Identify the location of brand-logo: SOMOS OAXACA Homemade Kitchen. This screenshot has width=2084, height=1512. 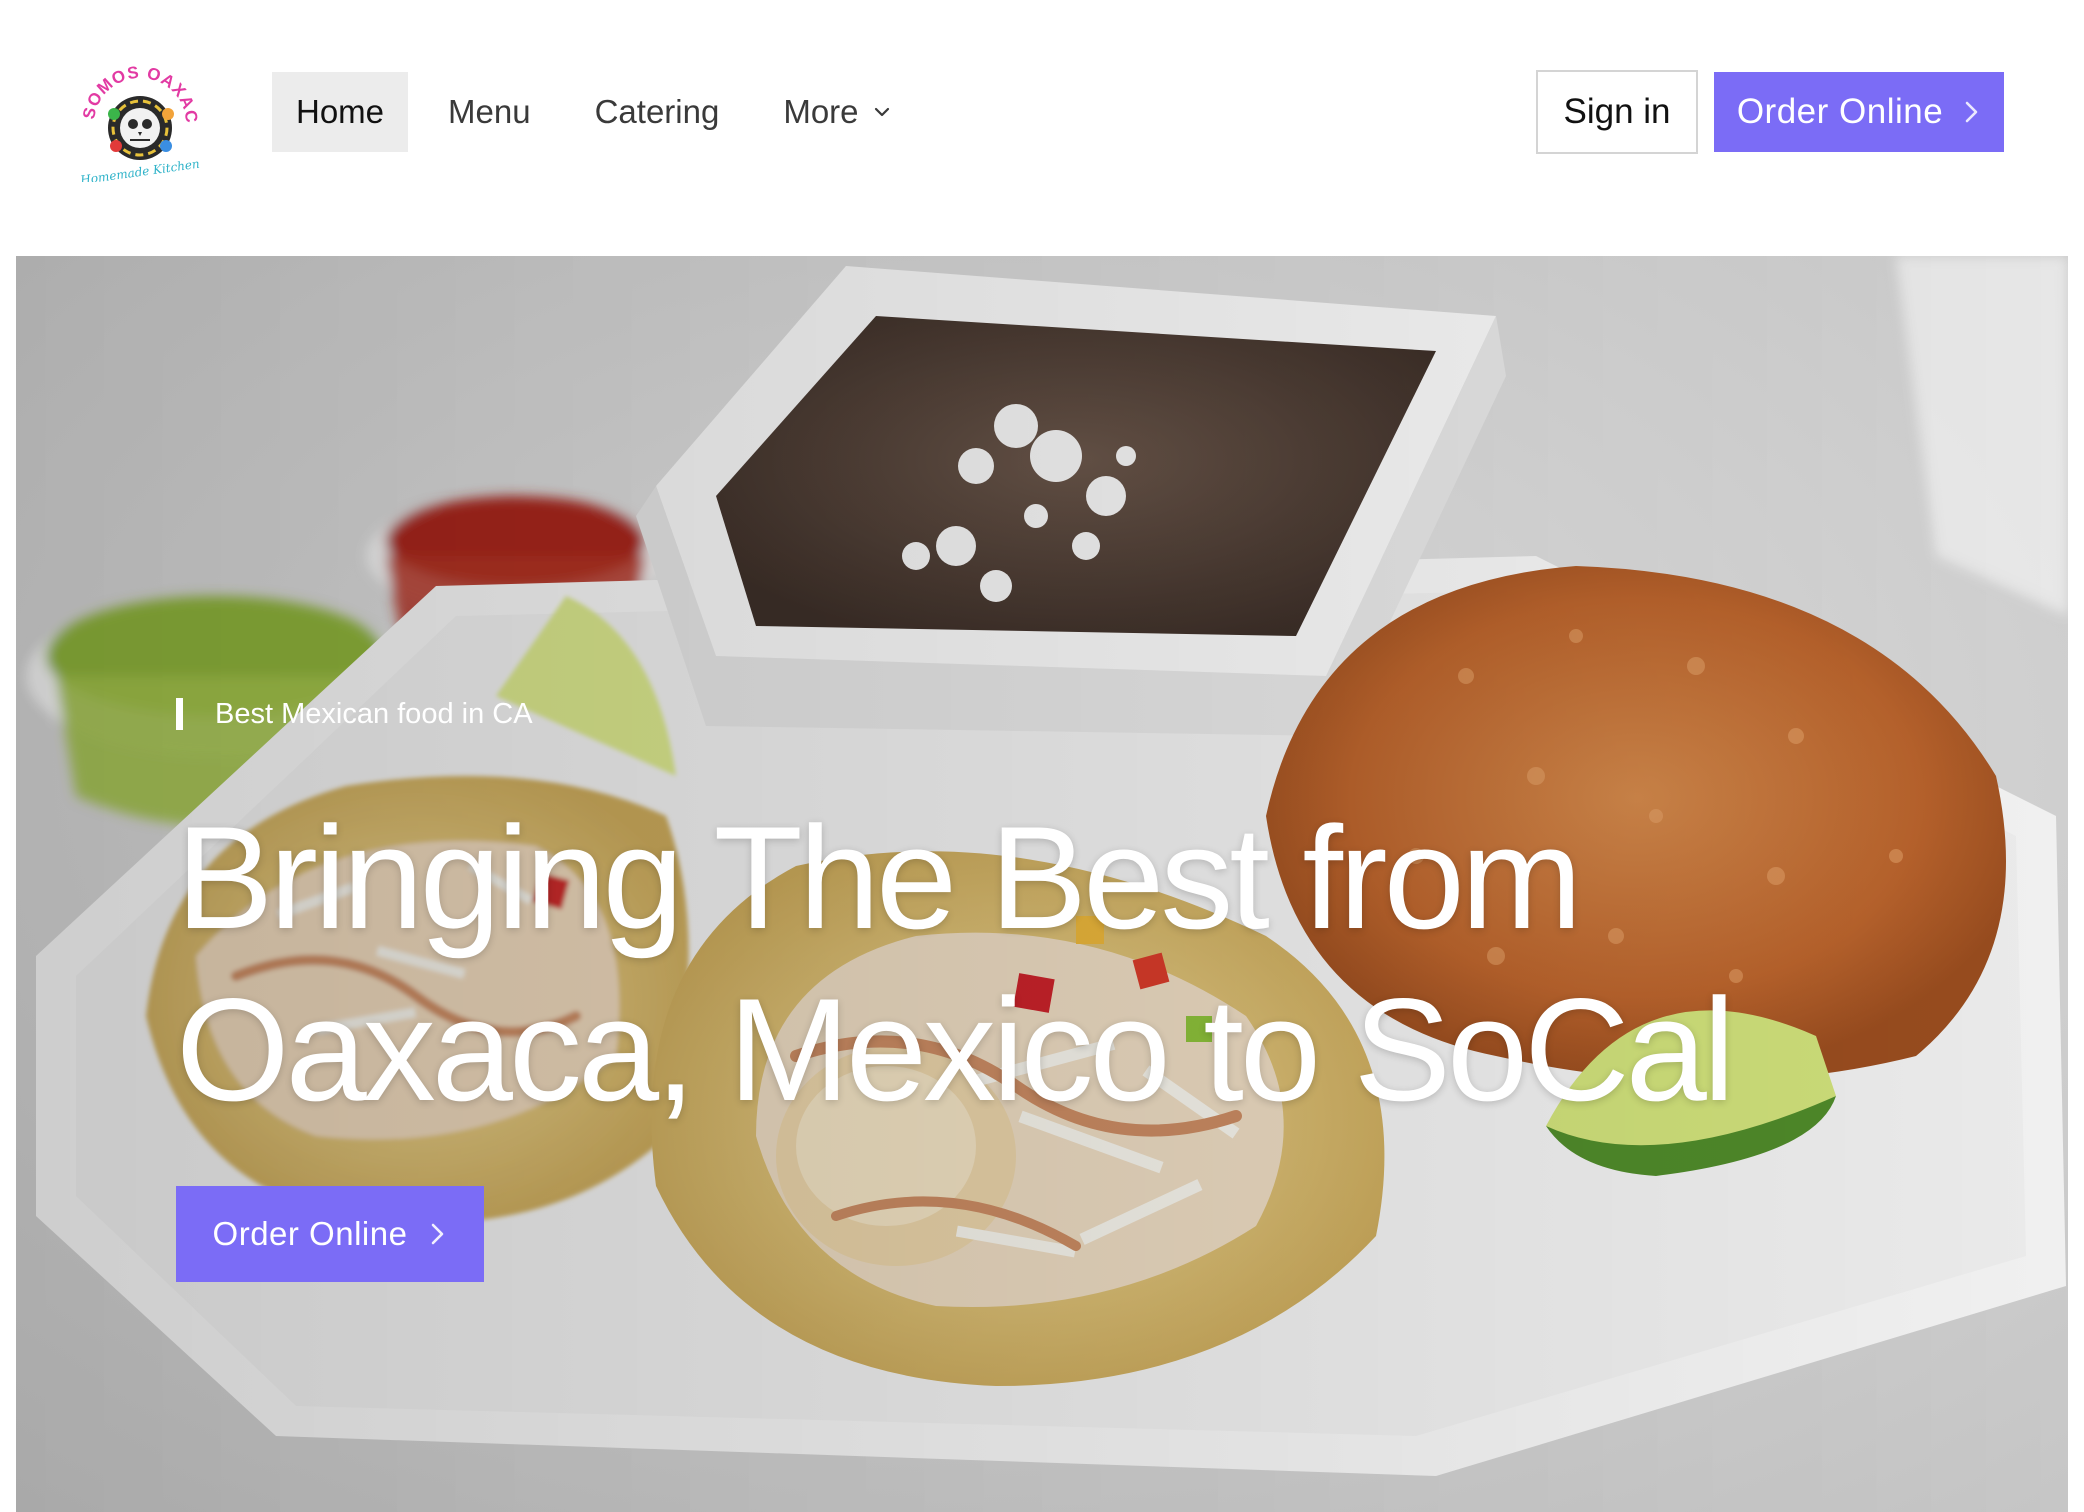
(140, 122).